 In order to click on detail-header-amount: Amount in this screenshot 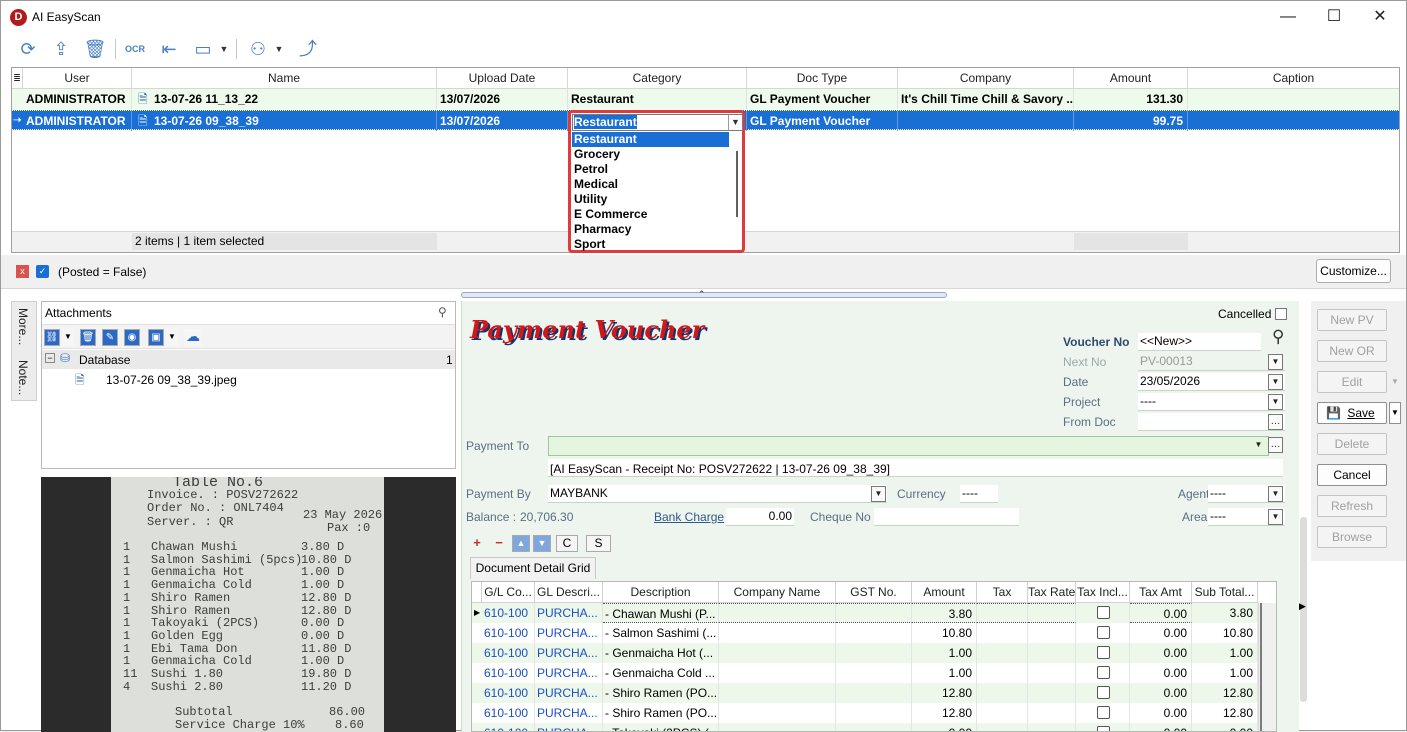, I will do `click(944, 592)`.